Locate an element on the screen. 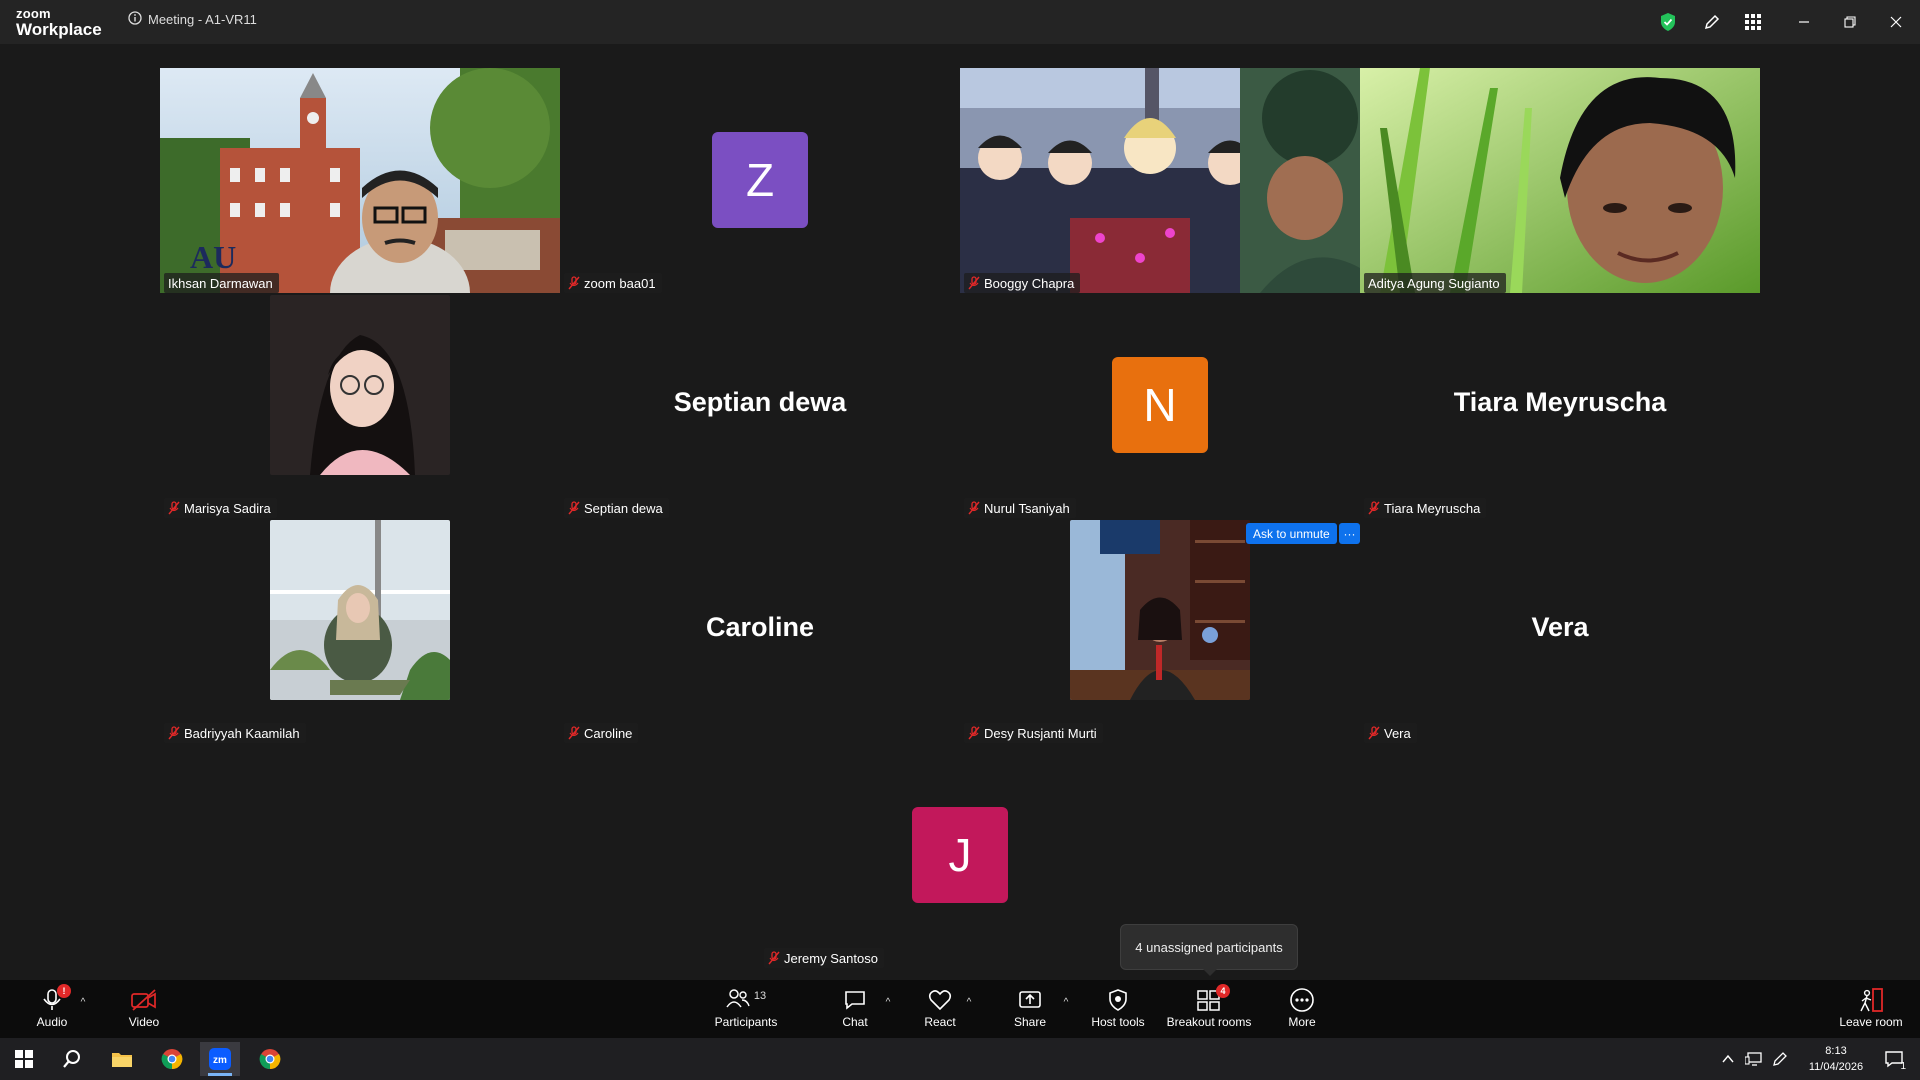 Image resolution: width=1920 pixels, height=1080 pixels. share-options-caret-icon: ^ is located at coordinates (1066, 1002).